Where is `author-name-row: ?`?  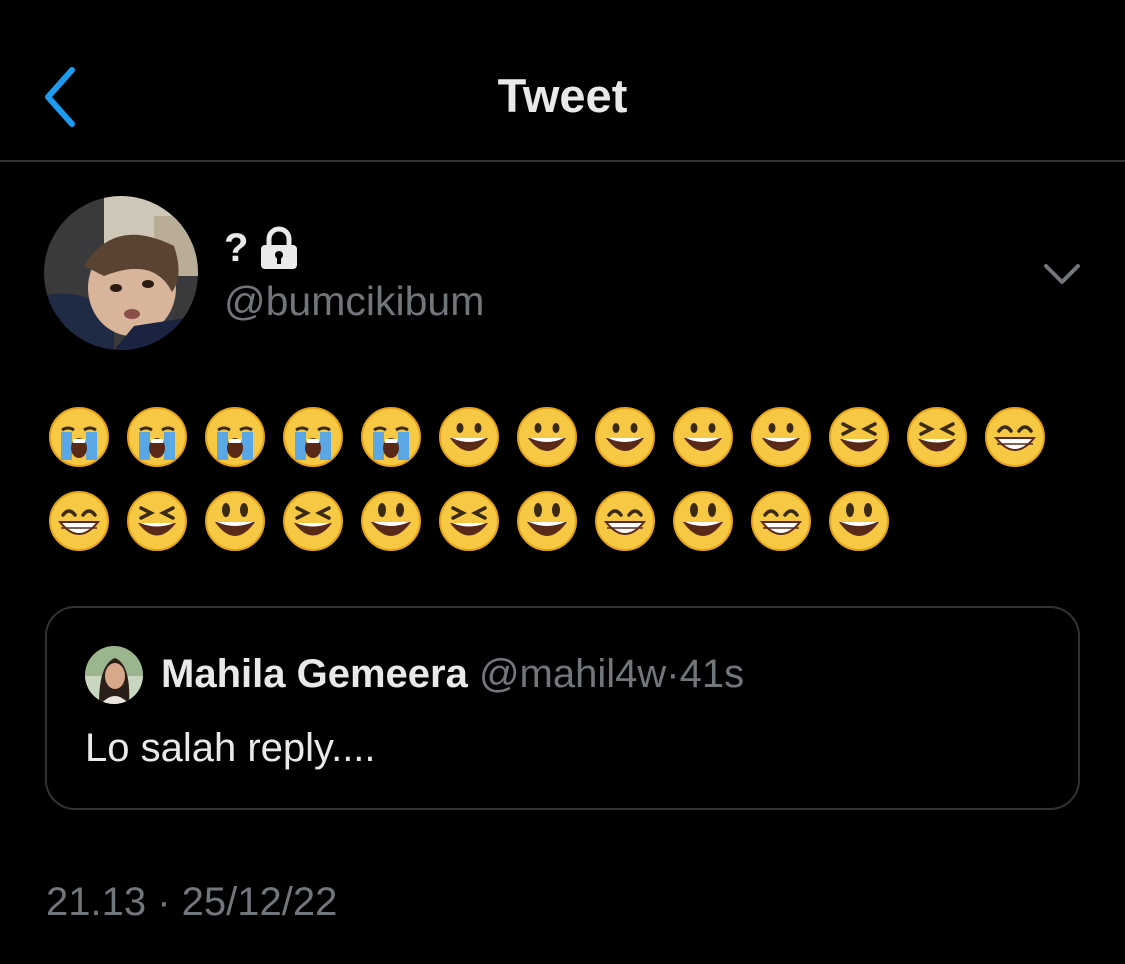
author-name-row: ? is located at coordinates (262, 248).